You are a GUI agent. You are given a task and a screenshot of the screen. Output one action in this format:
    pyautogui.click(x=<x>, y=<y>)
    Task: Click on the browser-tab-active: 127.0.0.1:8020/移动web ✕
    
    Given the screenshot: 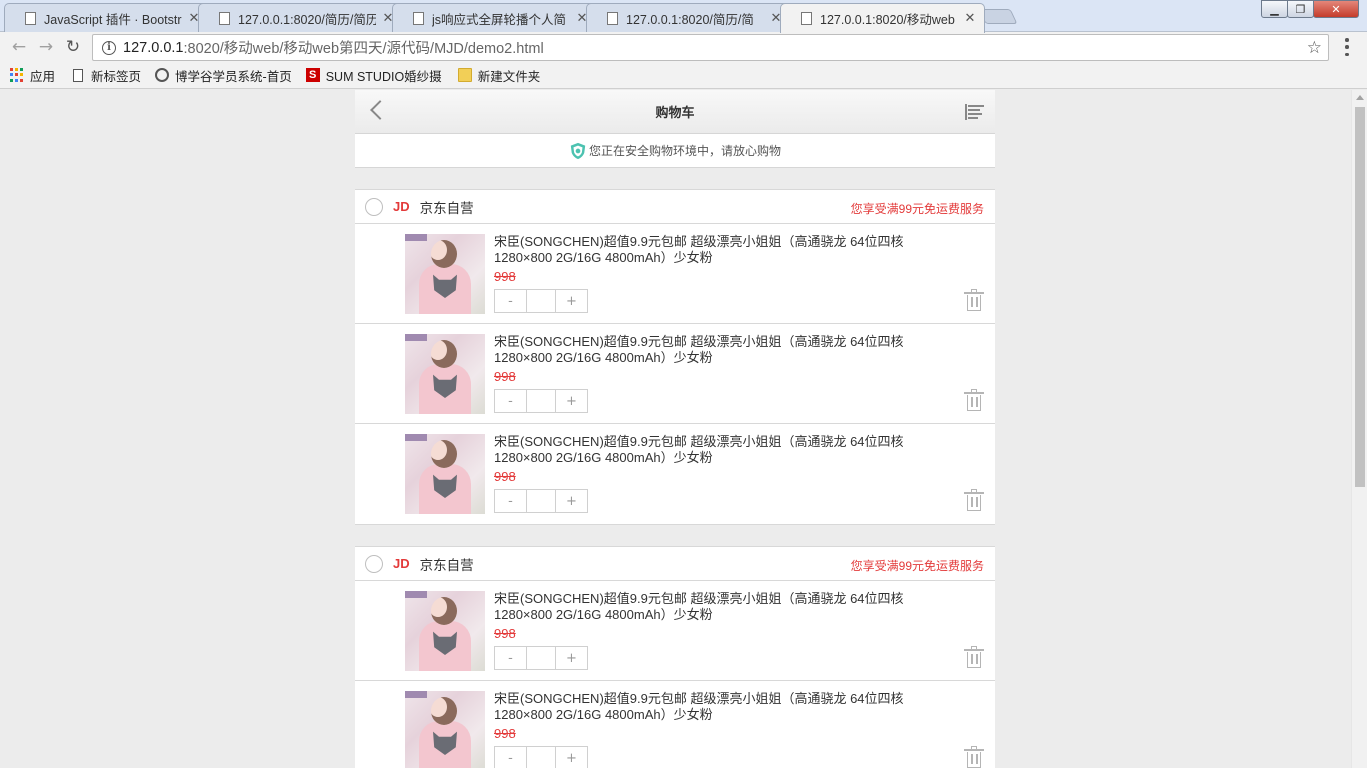 What is the action you would take?
    pyautogui.click(x=882, y=18)
    